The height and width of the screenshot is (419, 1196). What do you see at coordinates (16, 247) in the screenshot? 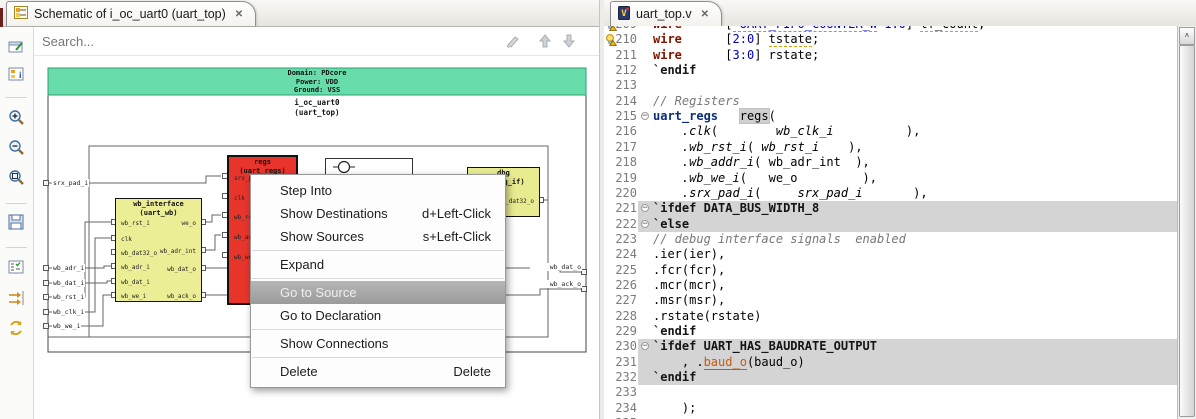
I see `toolbar-separator` at bounding box center [16, 247].